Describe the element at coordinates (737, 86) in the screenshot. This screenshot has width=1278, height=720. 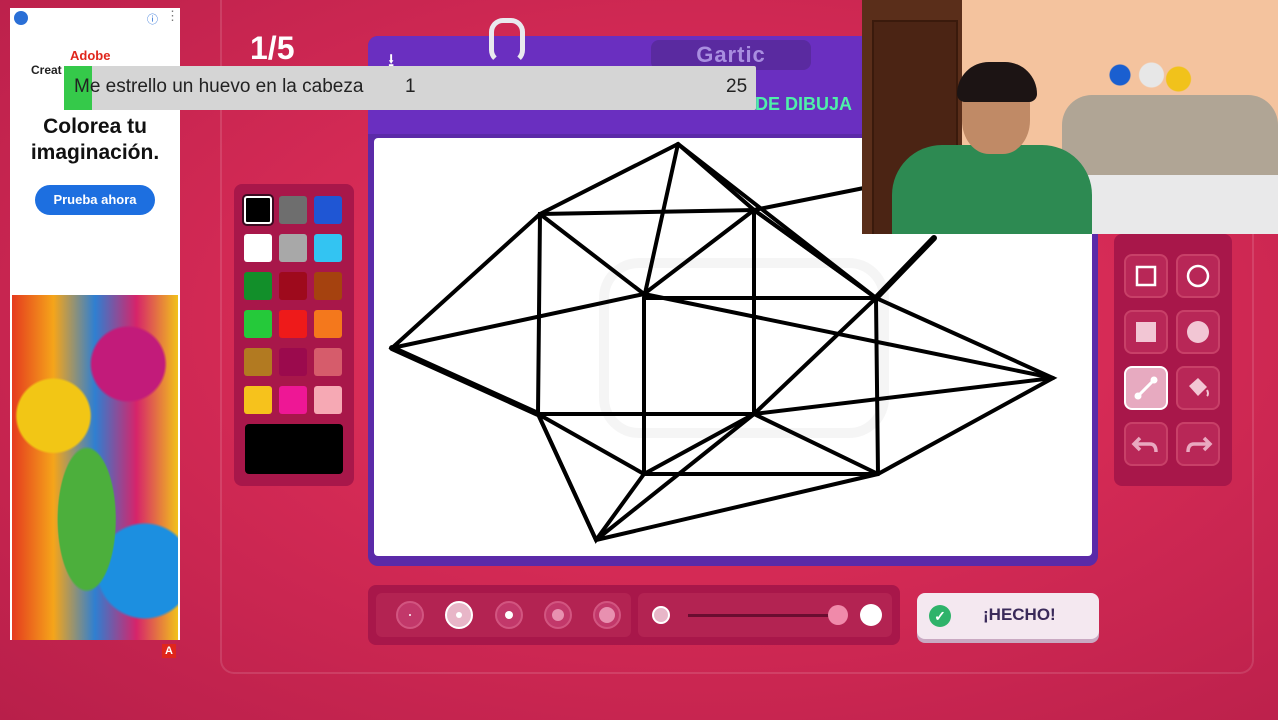
I see `overlay-value-2: 25` at that location.